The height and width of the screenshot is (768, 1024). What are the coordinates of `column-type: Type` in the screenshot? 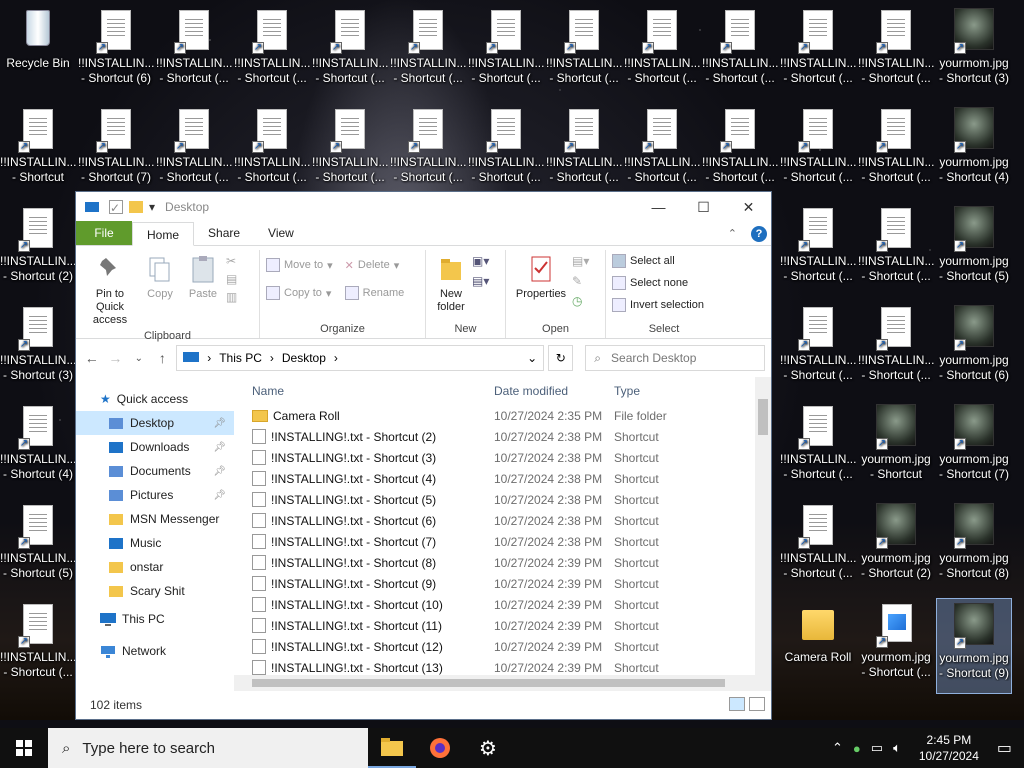 It's located at (669, 391).